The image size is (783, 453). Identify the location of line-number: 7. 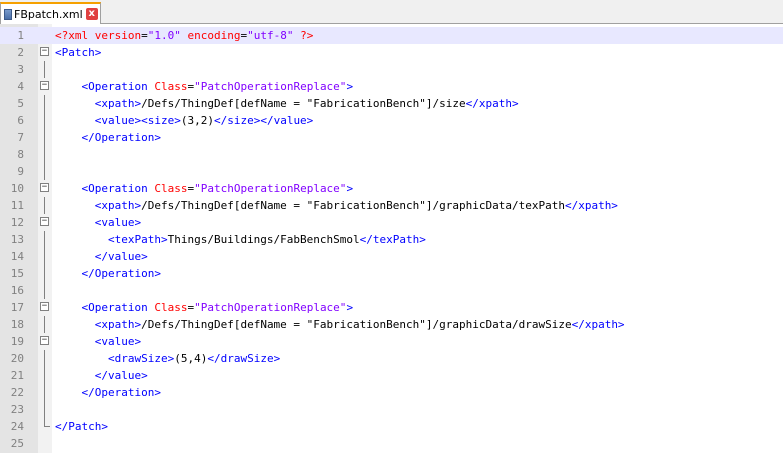
(20, 137).